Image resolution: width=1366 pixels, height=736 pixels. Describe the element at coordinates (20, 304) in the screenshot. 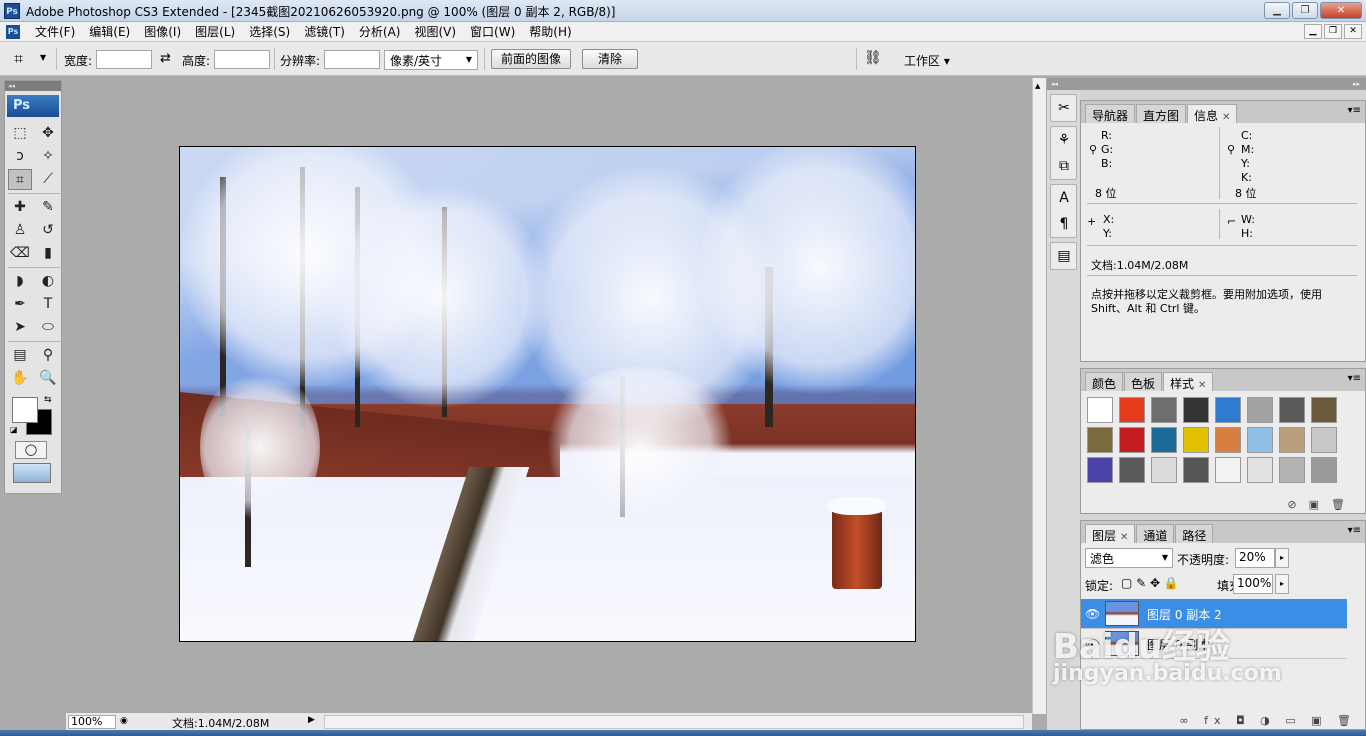

I see `pen-tool: ✒` at that location.